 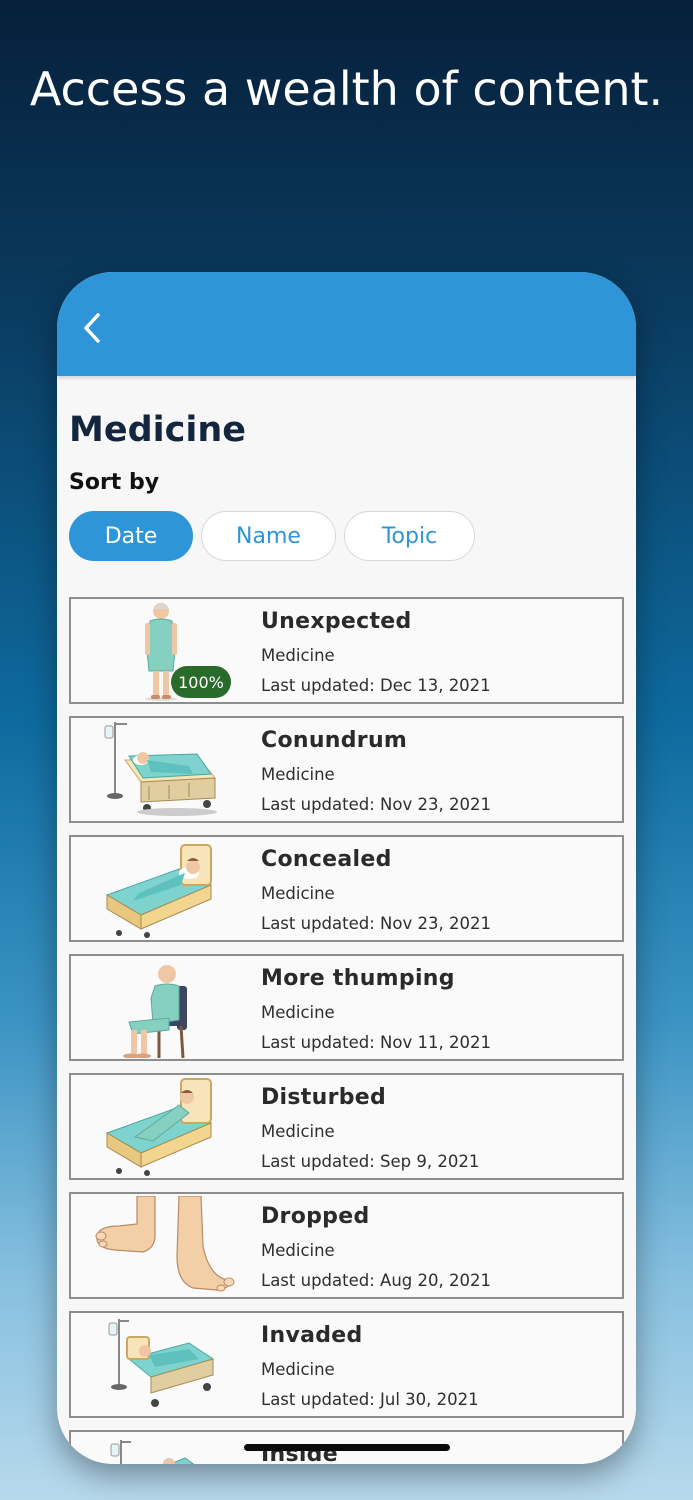 I want to click on seated-patient-image, so click(x=155, y=1011).